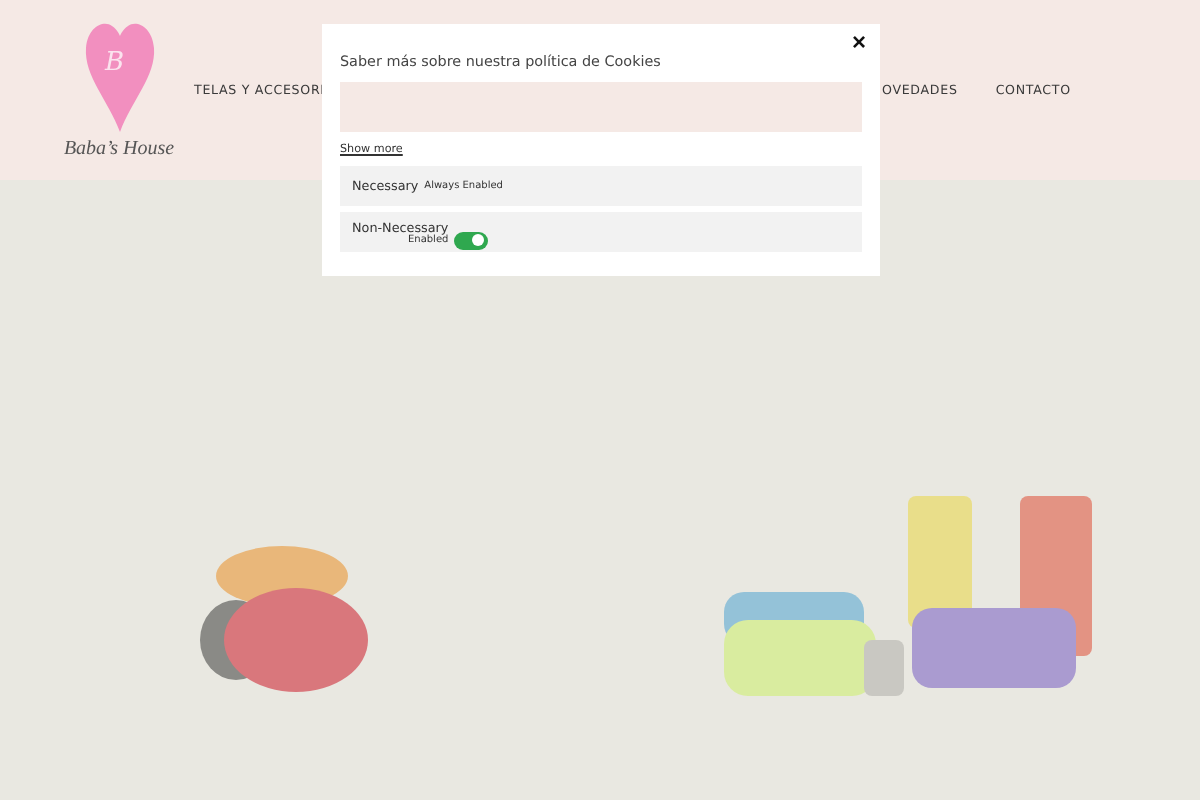 The image size is (1200, 800). Describe the element at coordinates (115, 63) in the screenshot. I see `logo-initial: B` at that location.